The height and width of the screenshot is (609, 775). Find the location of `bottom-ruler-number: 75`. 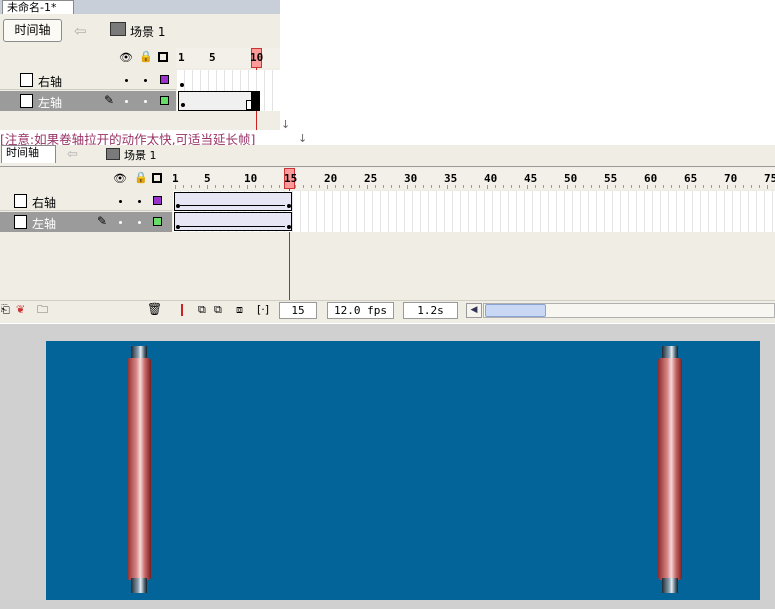

bottom-ruler-number: 75 is located at coordinates (769, 178).